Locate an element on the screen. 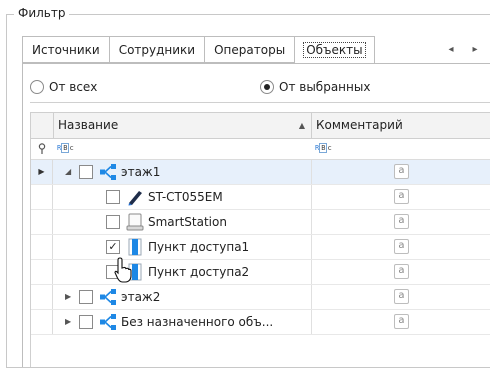  row-name: Пункт доступа2 is located at coordinates (199, 272).